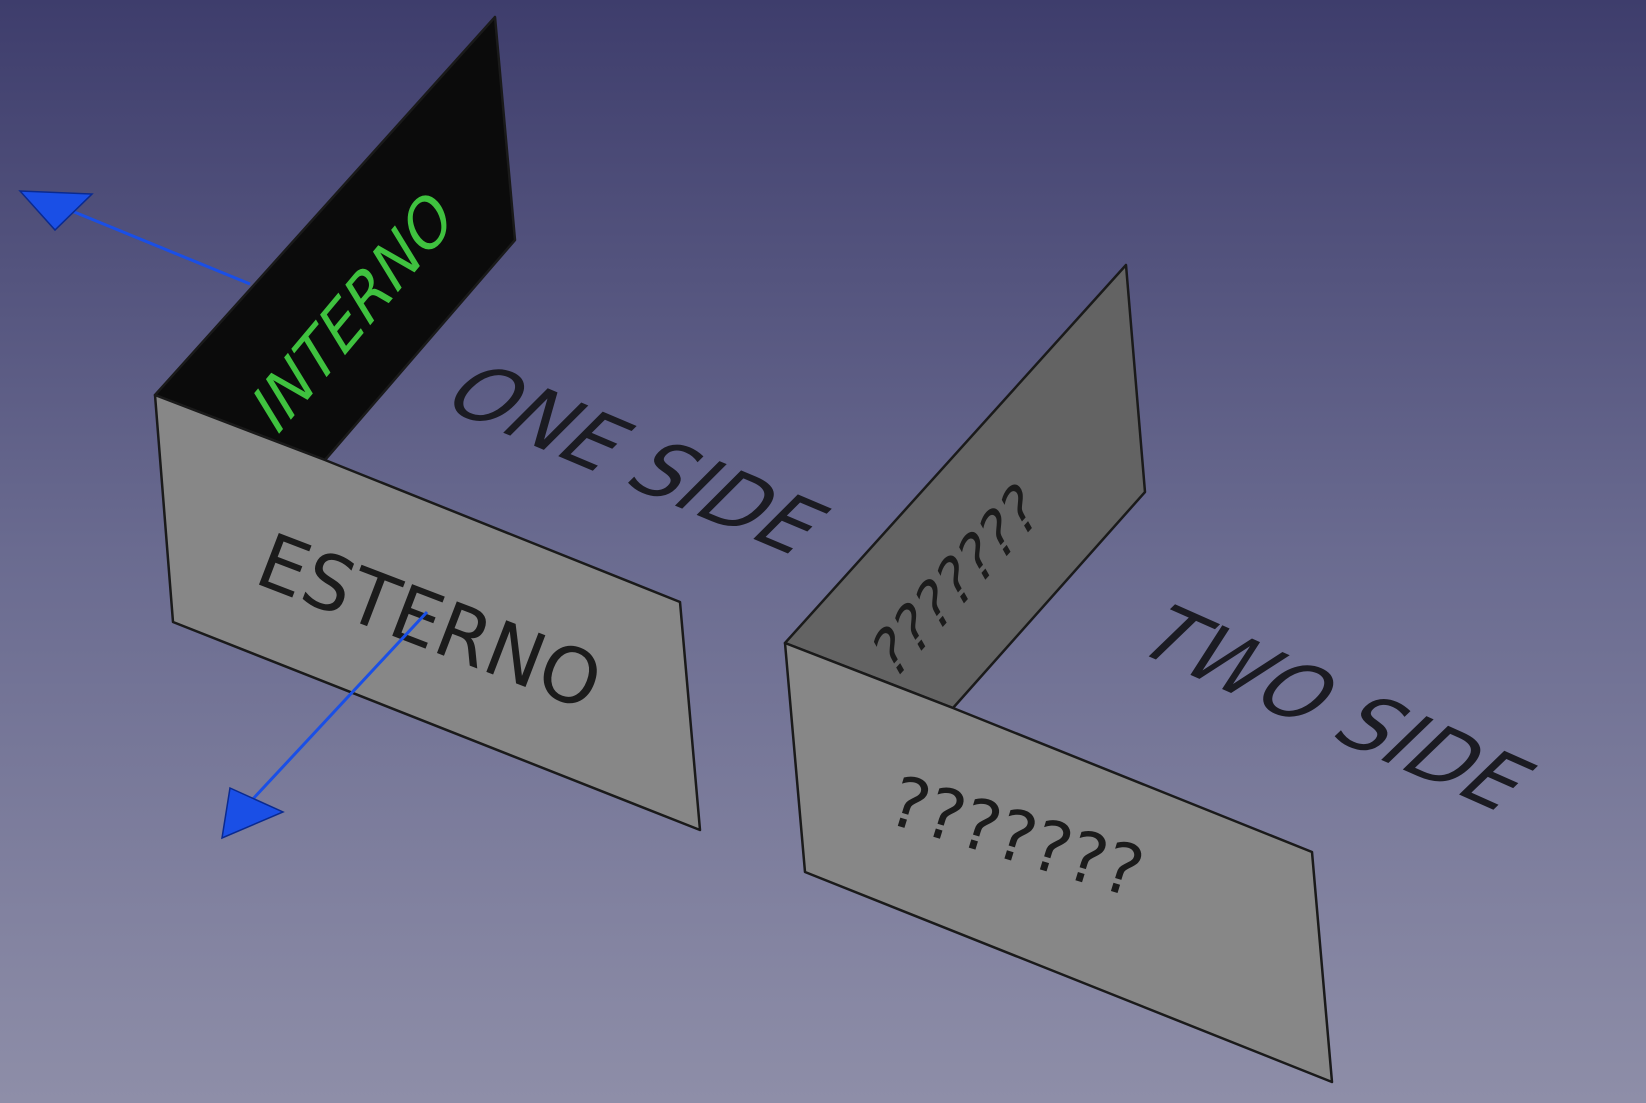  Describe the element at coordinates (1334, 709) in the screenshot. I see `two-side-title: TWO SIDE` at that location.